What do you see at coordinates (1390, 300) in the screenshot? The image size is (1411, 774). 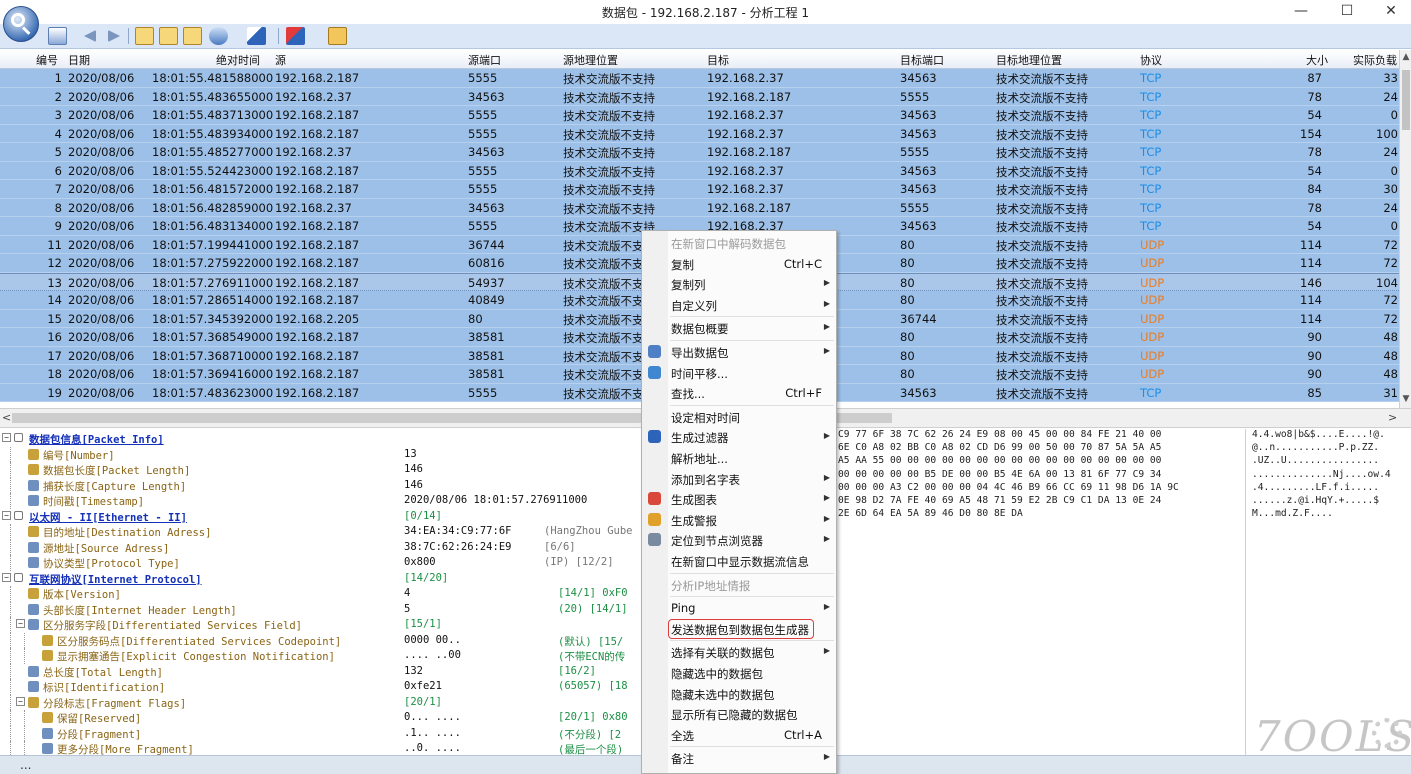 I see `cell-payload: 72` at bounding box center [1390, 300].